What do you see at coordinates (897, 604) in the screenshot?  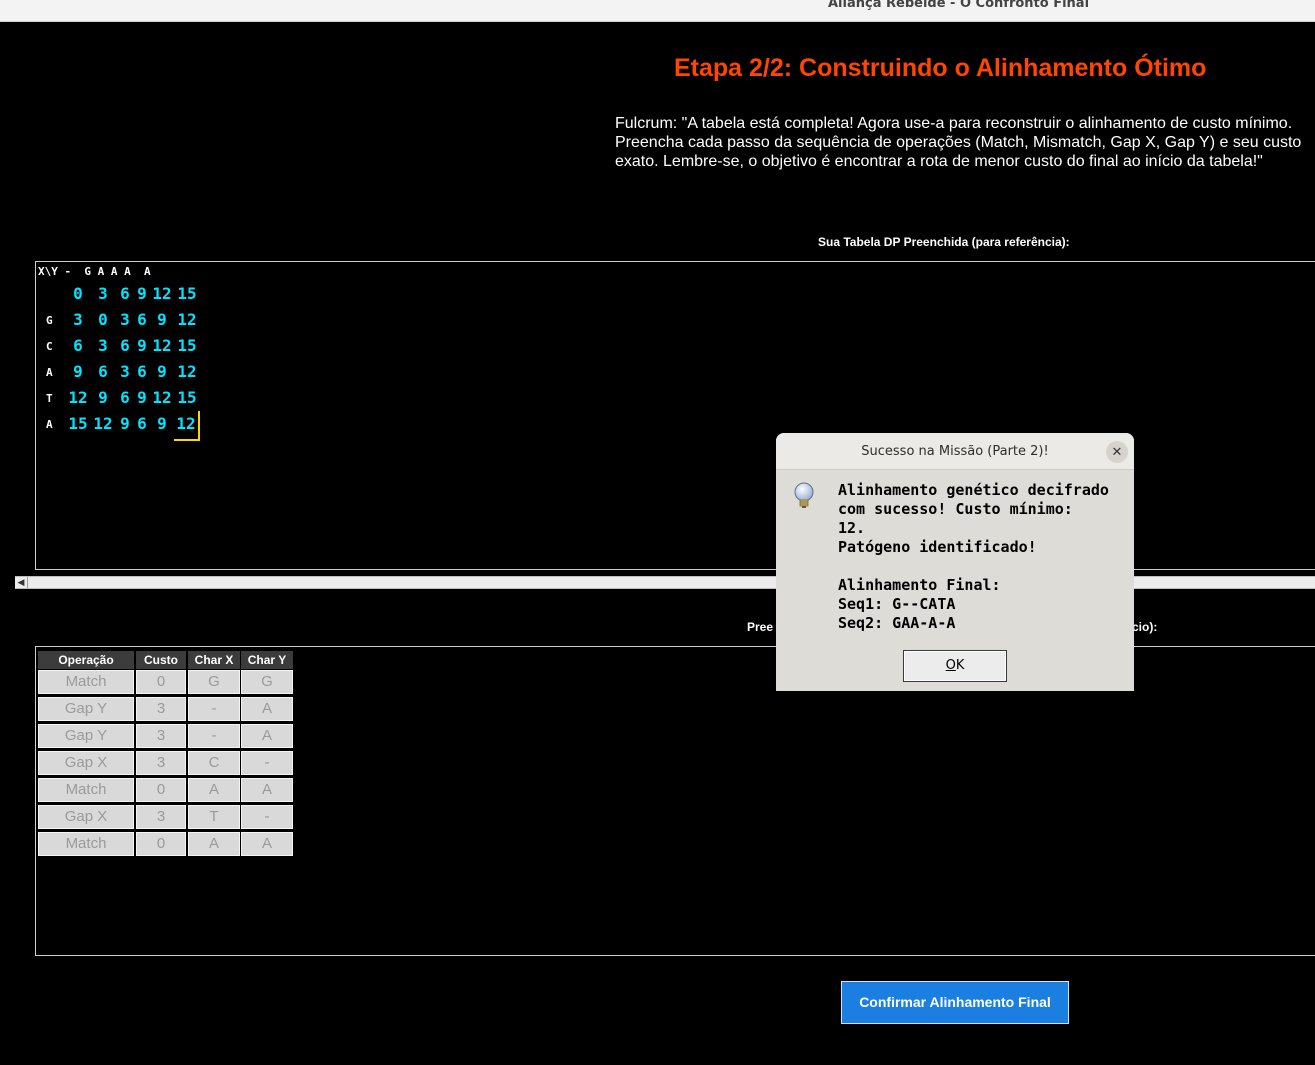 I see `dialog-message-line: Seq1: G--CATA` at bounding box center [897, 604].